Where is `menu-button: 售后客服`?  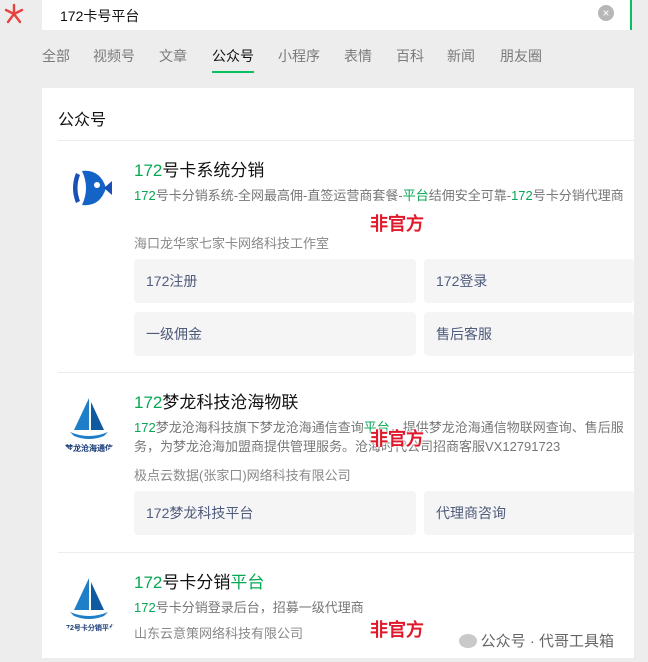
menu-button: 售后客服 is located at coordinates (529, 334).